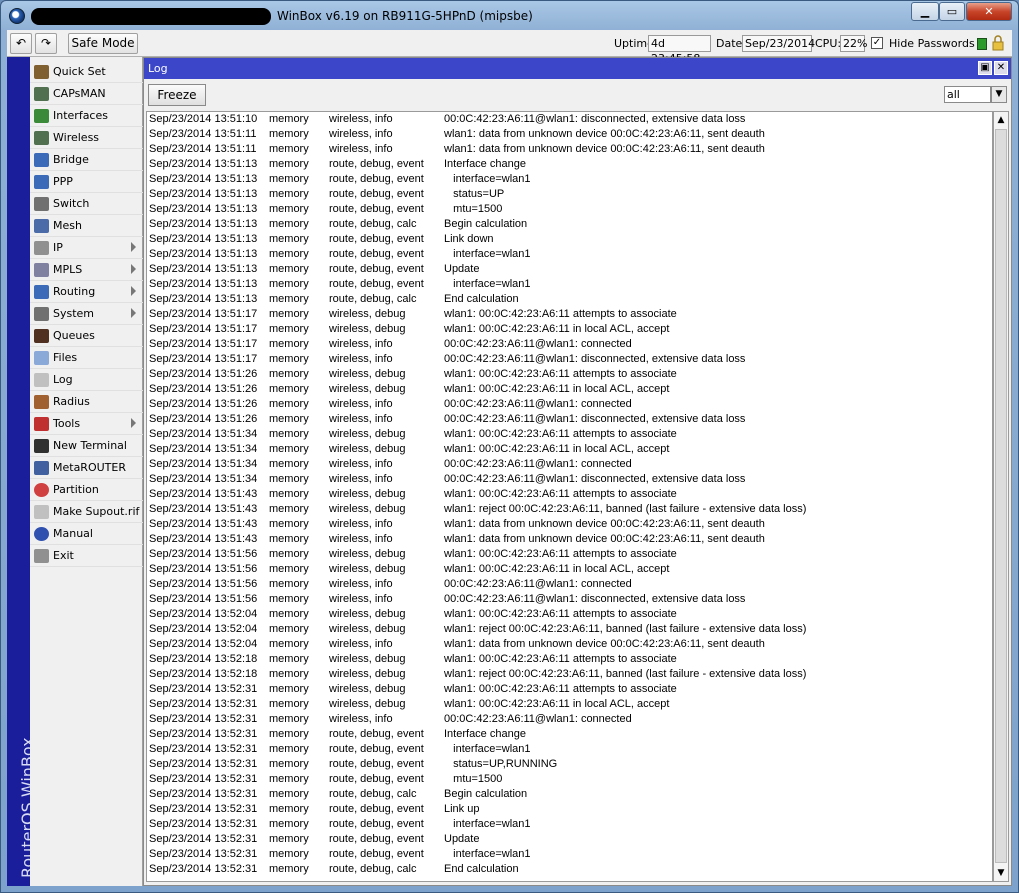 This screenshot has height=893, width=1019. What do you see at coordinates (989, 11) in the screenshot?
I see `close-window-button: ✕` at bounding box center [989, 11].